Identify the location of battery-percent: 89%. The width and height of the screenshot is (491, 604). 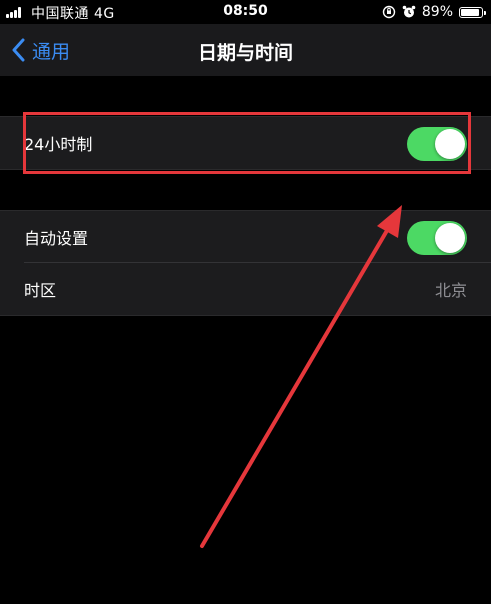
(437, 12).